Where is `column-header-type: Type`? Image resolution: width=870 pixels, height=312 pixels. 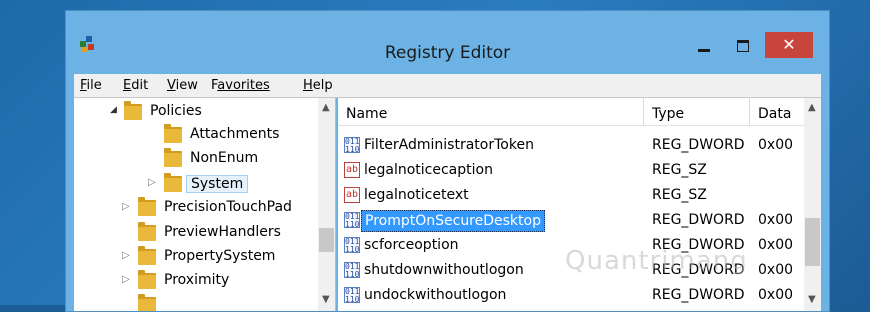
column-header-type: Type is located at coordinates (697, 112).